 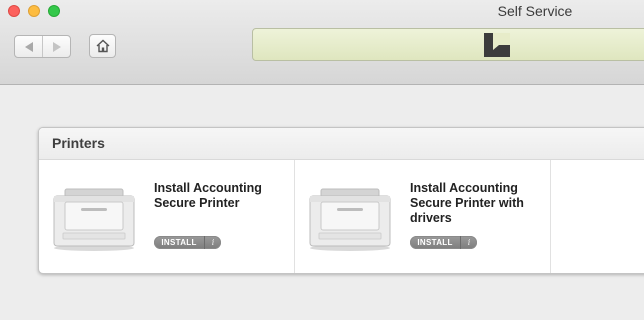 I want to click on chevron-left-icon, so click(x=28, y=46).